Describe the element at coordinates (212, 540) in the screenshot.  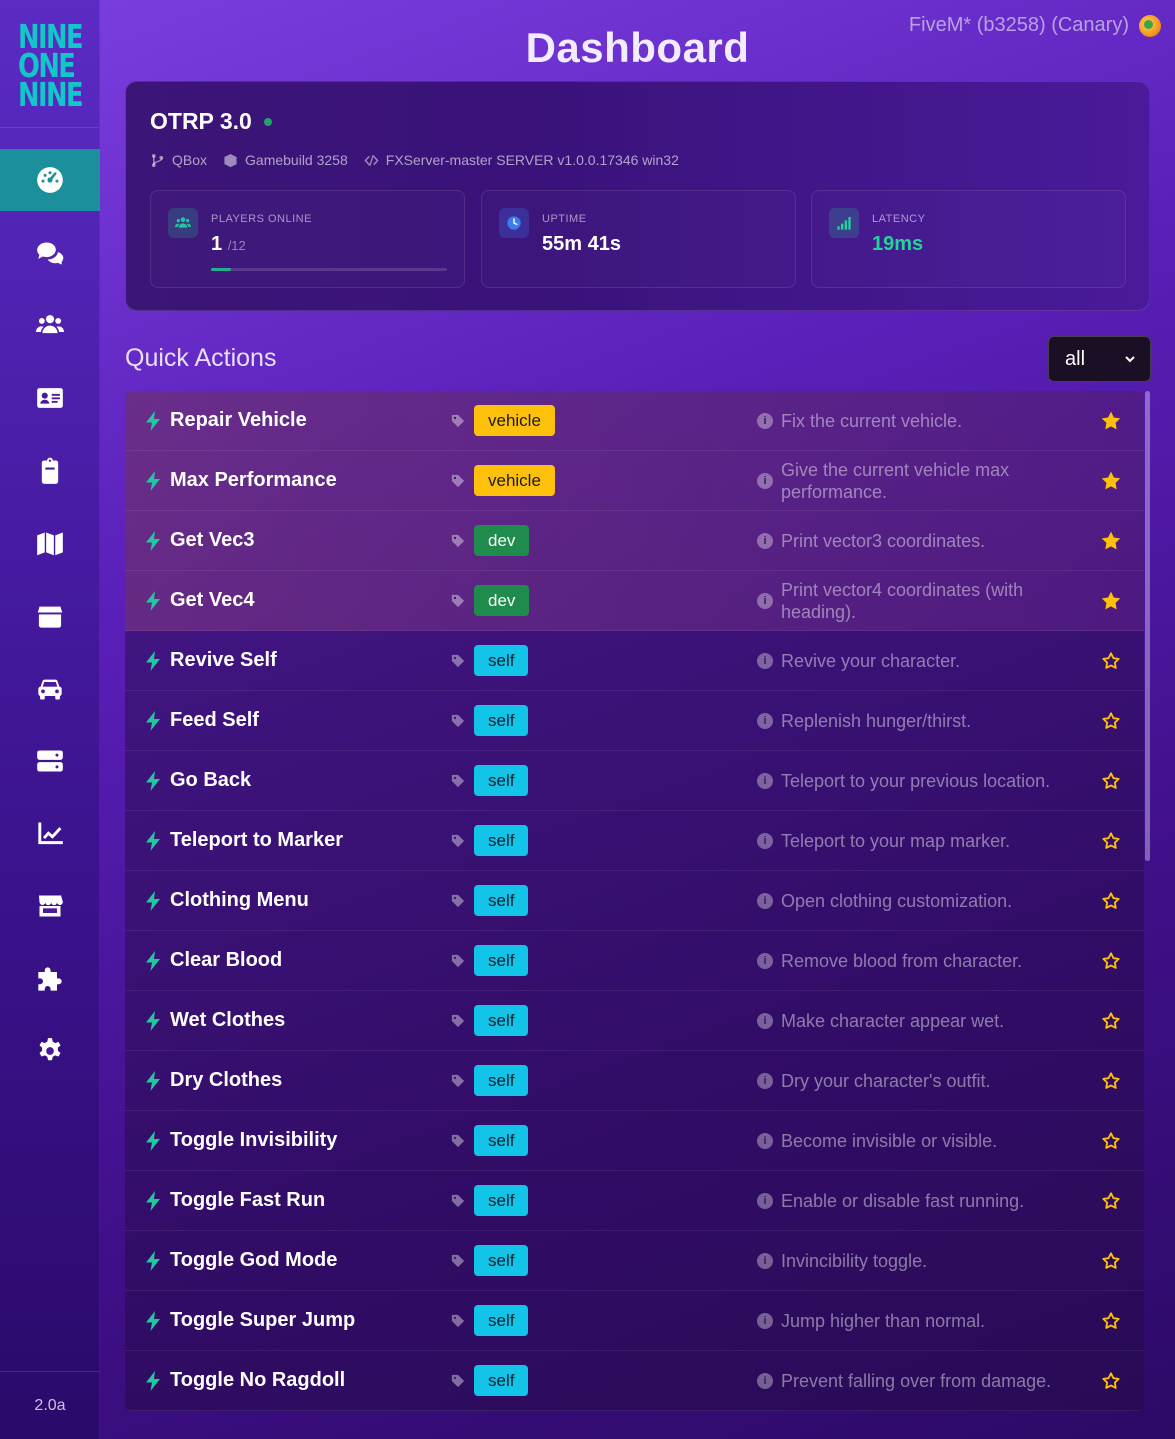
I see `action-name: Get Vec3` at that location.